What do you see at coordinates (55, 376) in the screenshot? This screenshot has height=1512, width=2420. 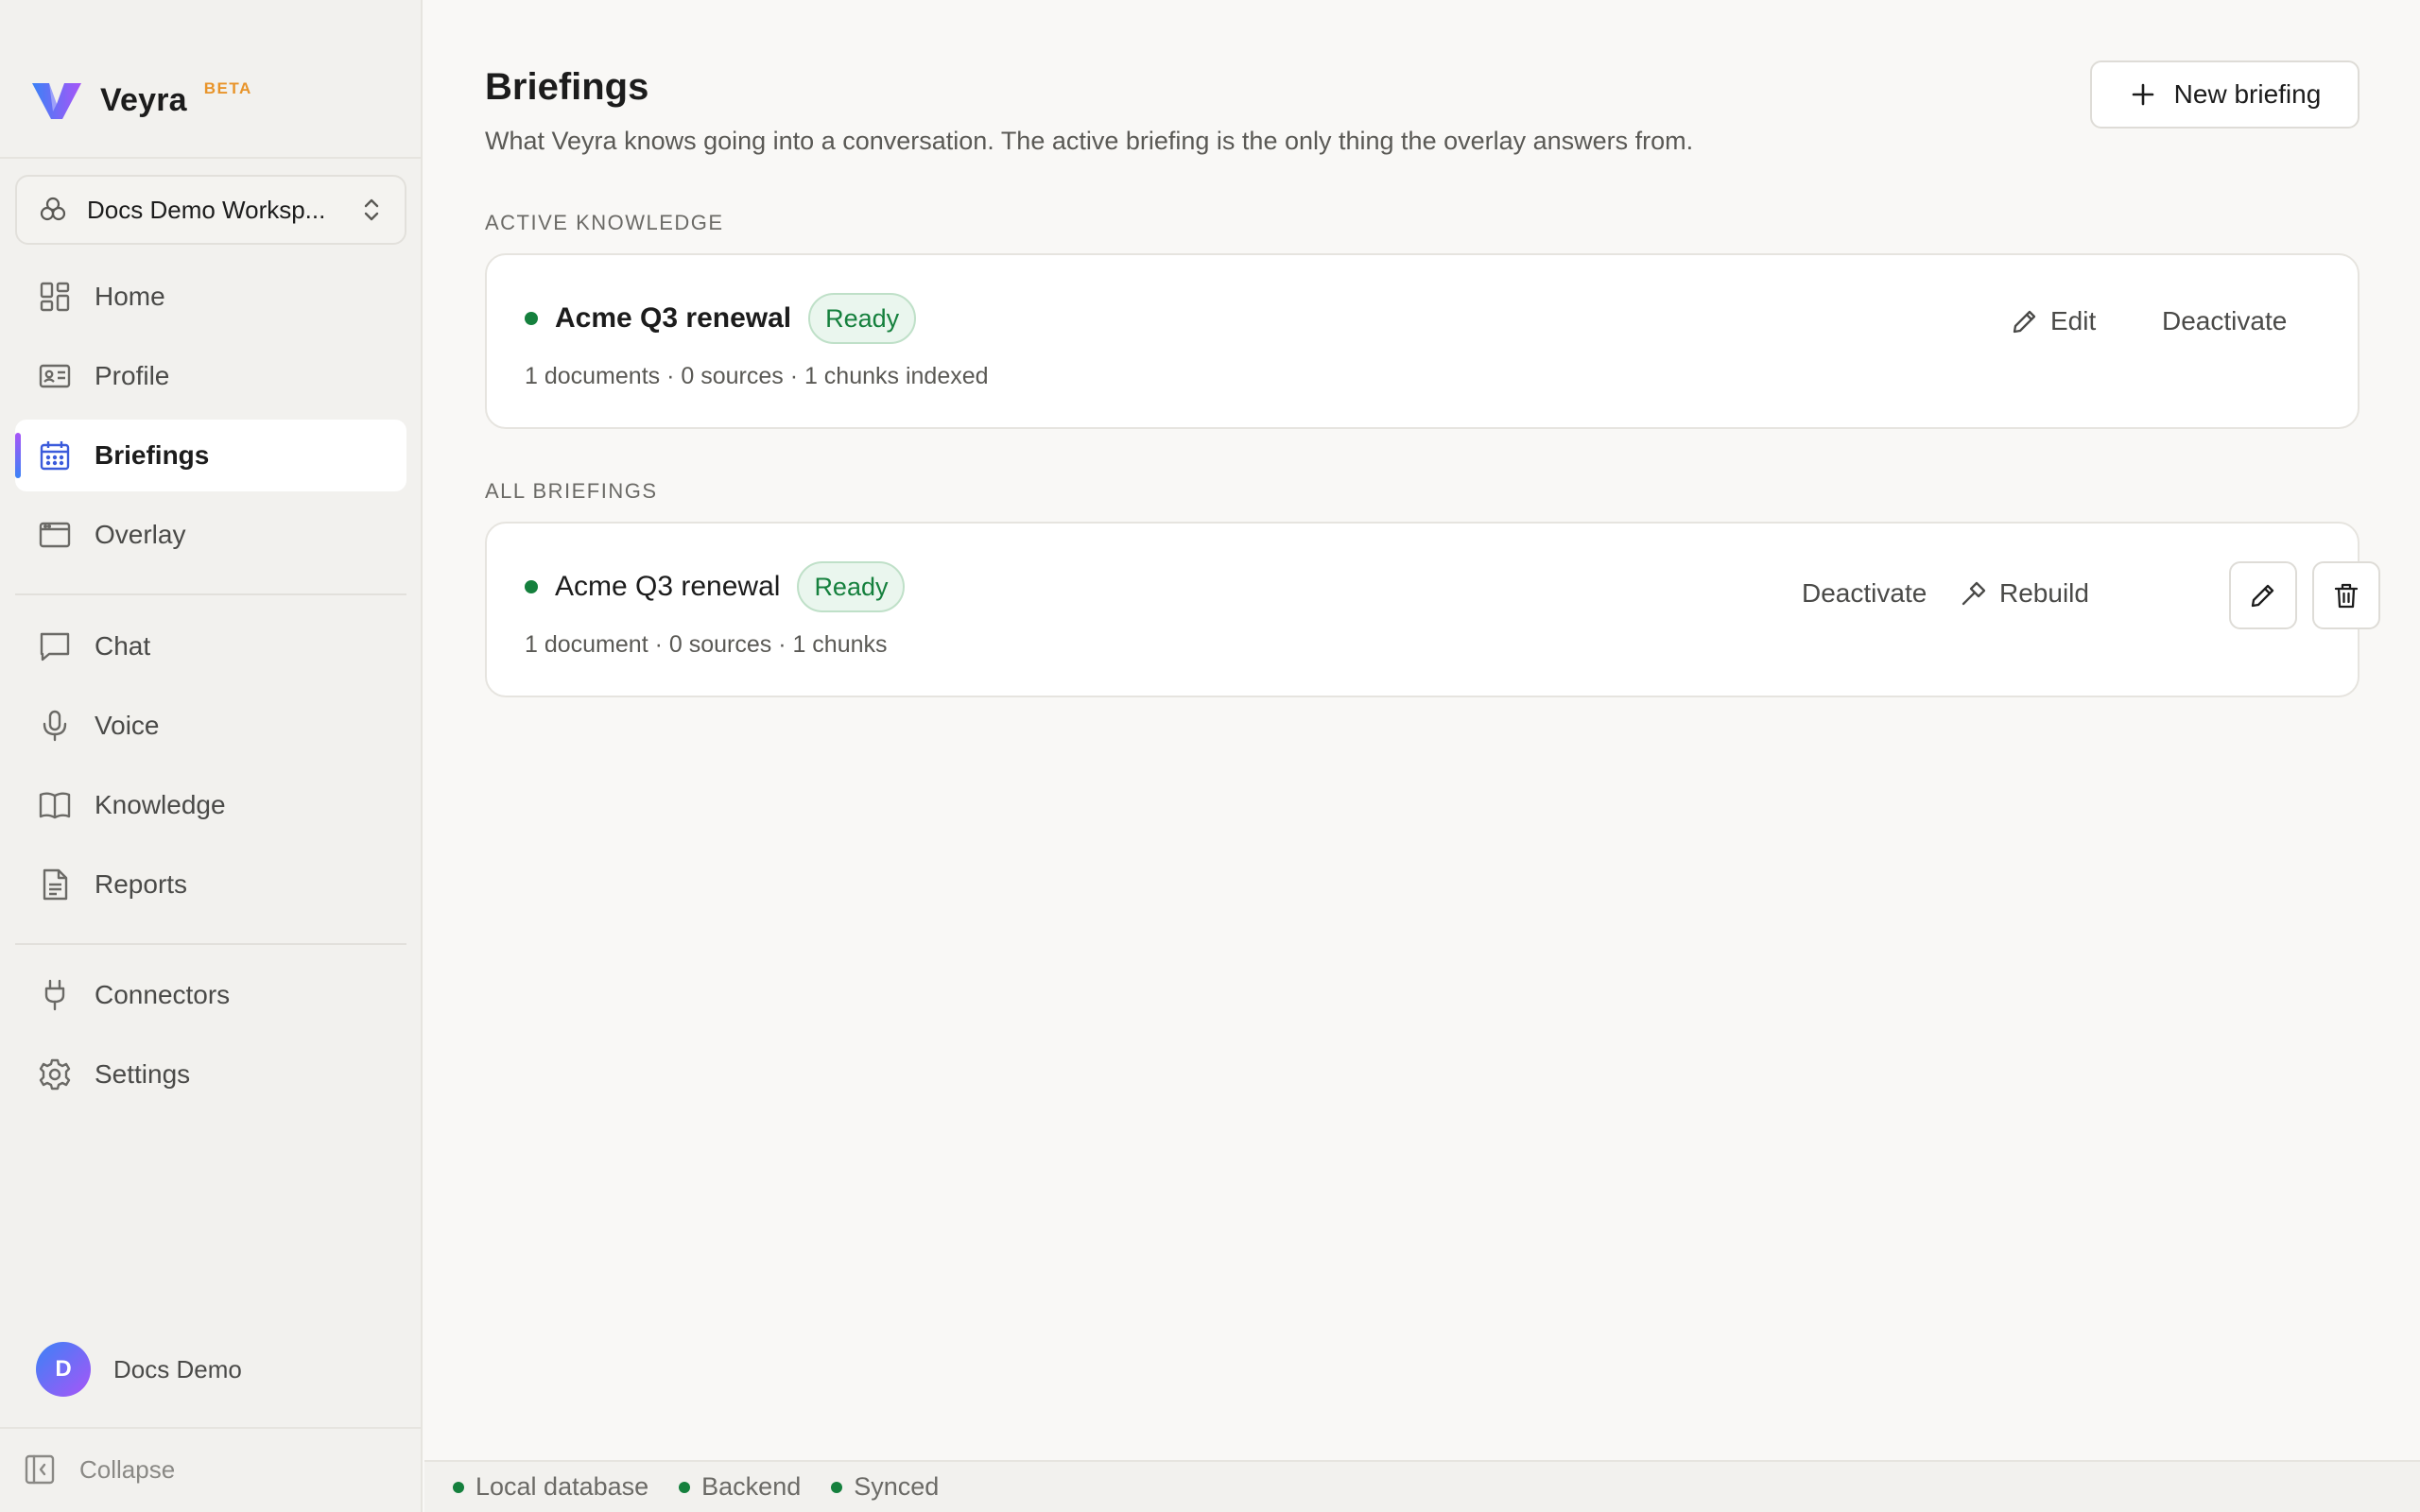 I see `id-card-icon` at bounding box center [55, 376].